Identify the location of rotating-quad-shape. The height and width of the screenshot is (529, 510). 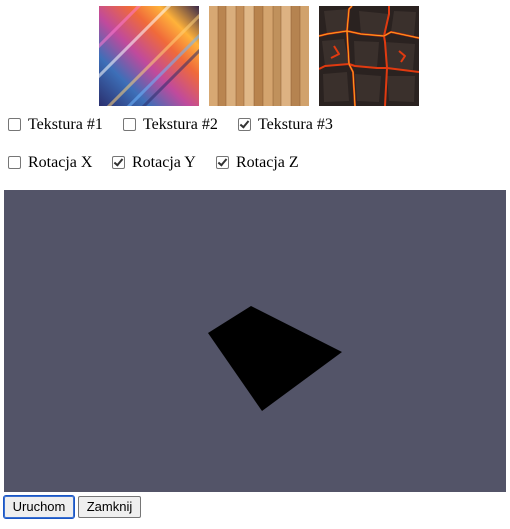
(275, 358).